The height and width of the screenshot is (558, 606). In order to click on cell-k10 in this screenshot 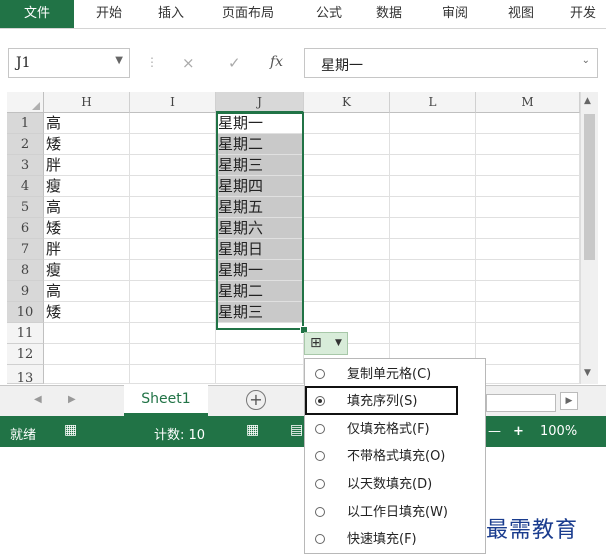, I will do `click(347, 312)`.